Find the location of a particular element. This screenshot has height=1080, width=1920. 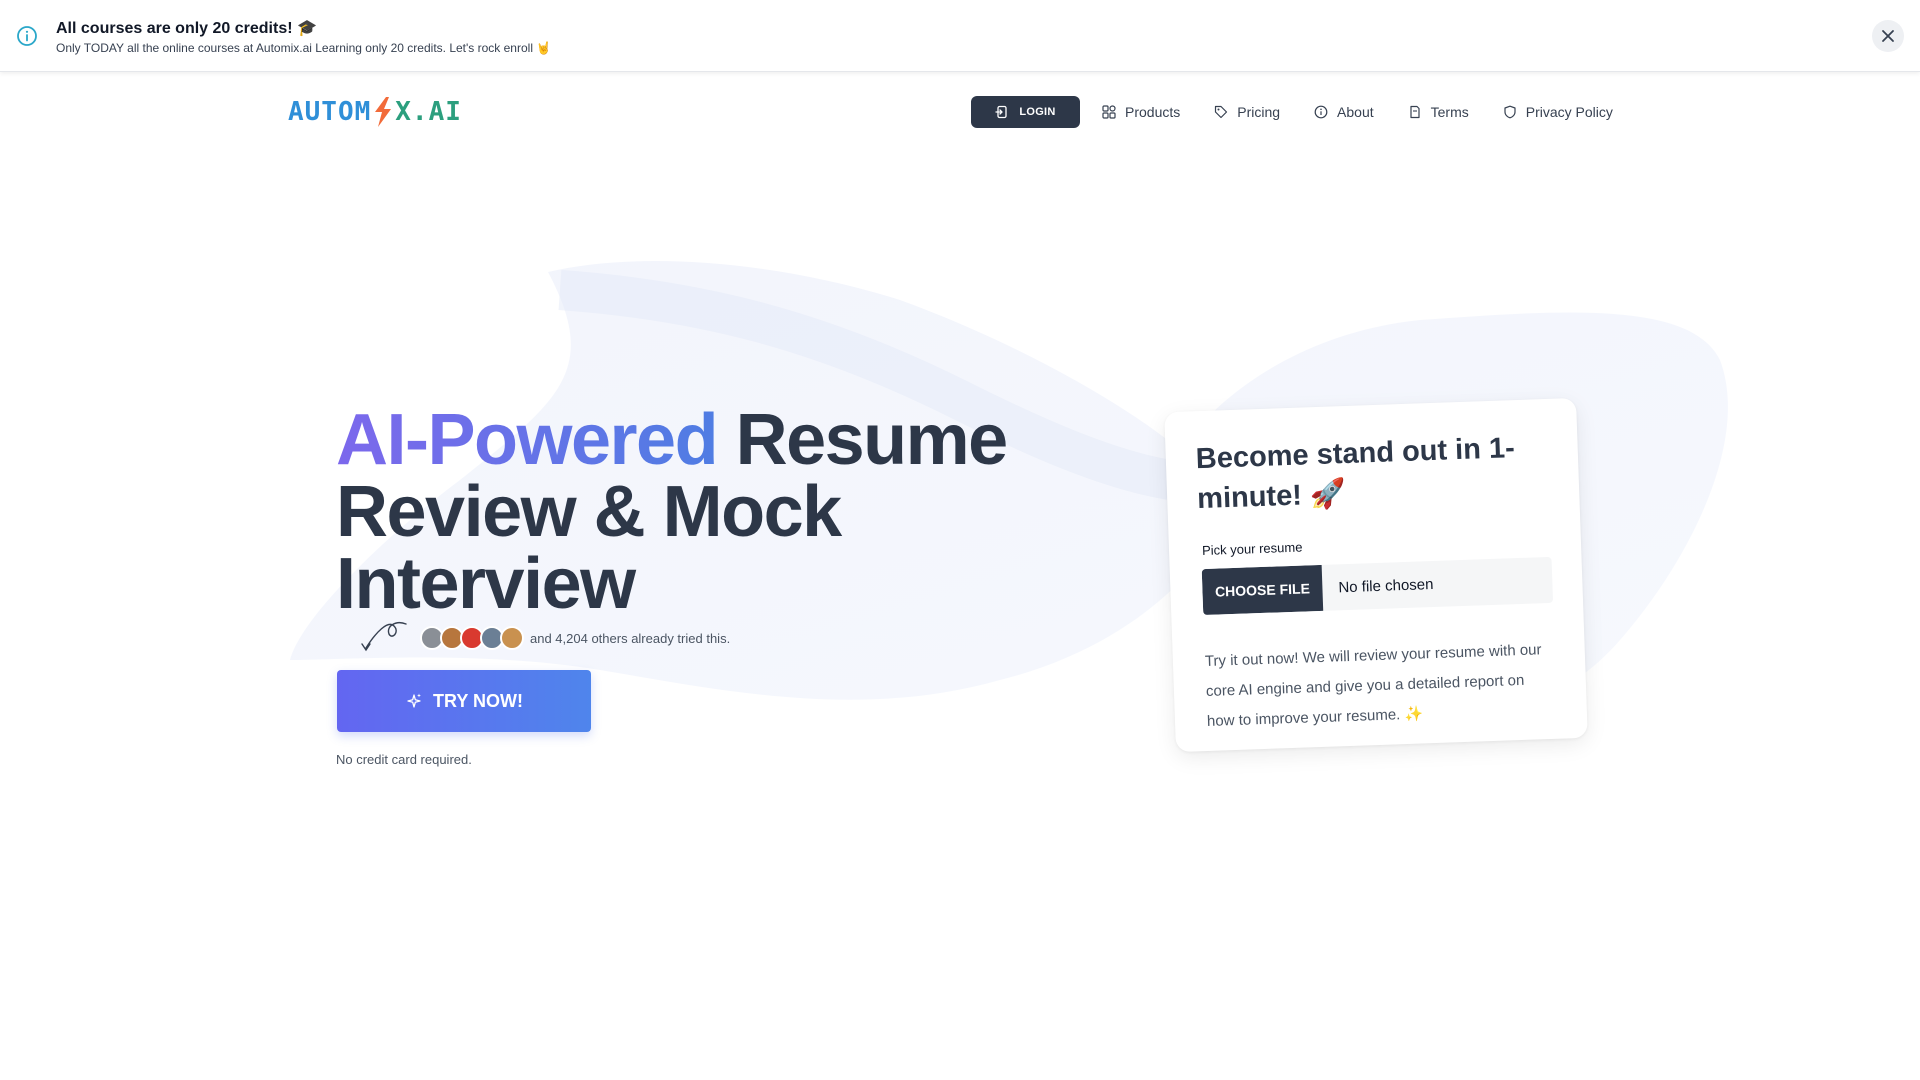

logo-text-part2: X.AI is located at coordinates (428, 112).